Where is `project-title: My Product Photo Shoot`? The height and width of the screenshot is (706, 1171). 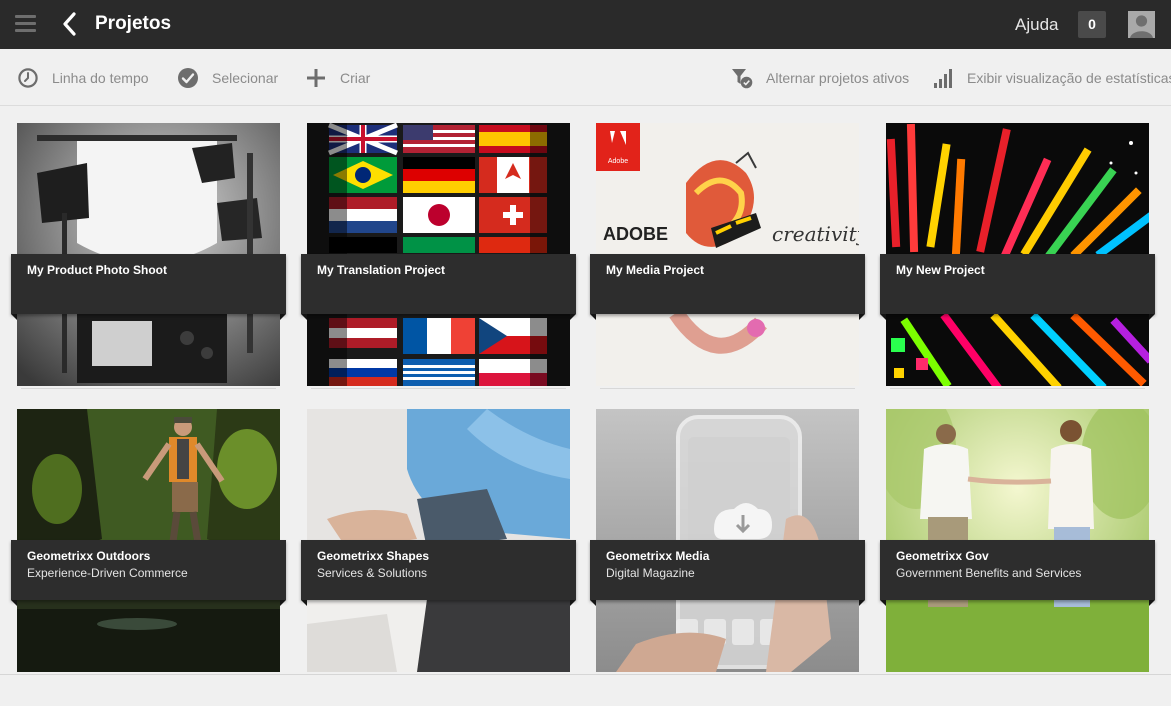 project-title: My Product Photo Shoot is located at coordinates (97, 270).